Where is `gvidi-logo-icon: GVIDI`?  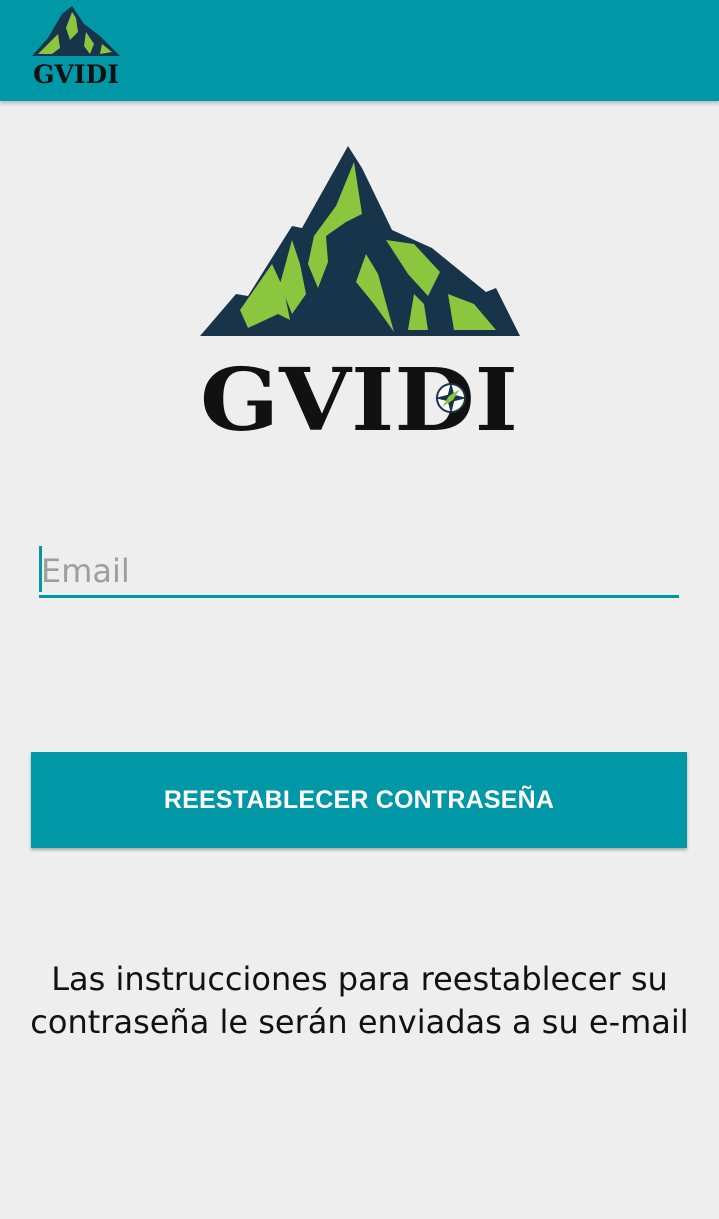 gvidi-logo-icon: GVIDI is located at coordinates (76, 46).